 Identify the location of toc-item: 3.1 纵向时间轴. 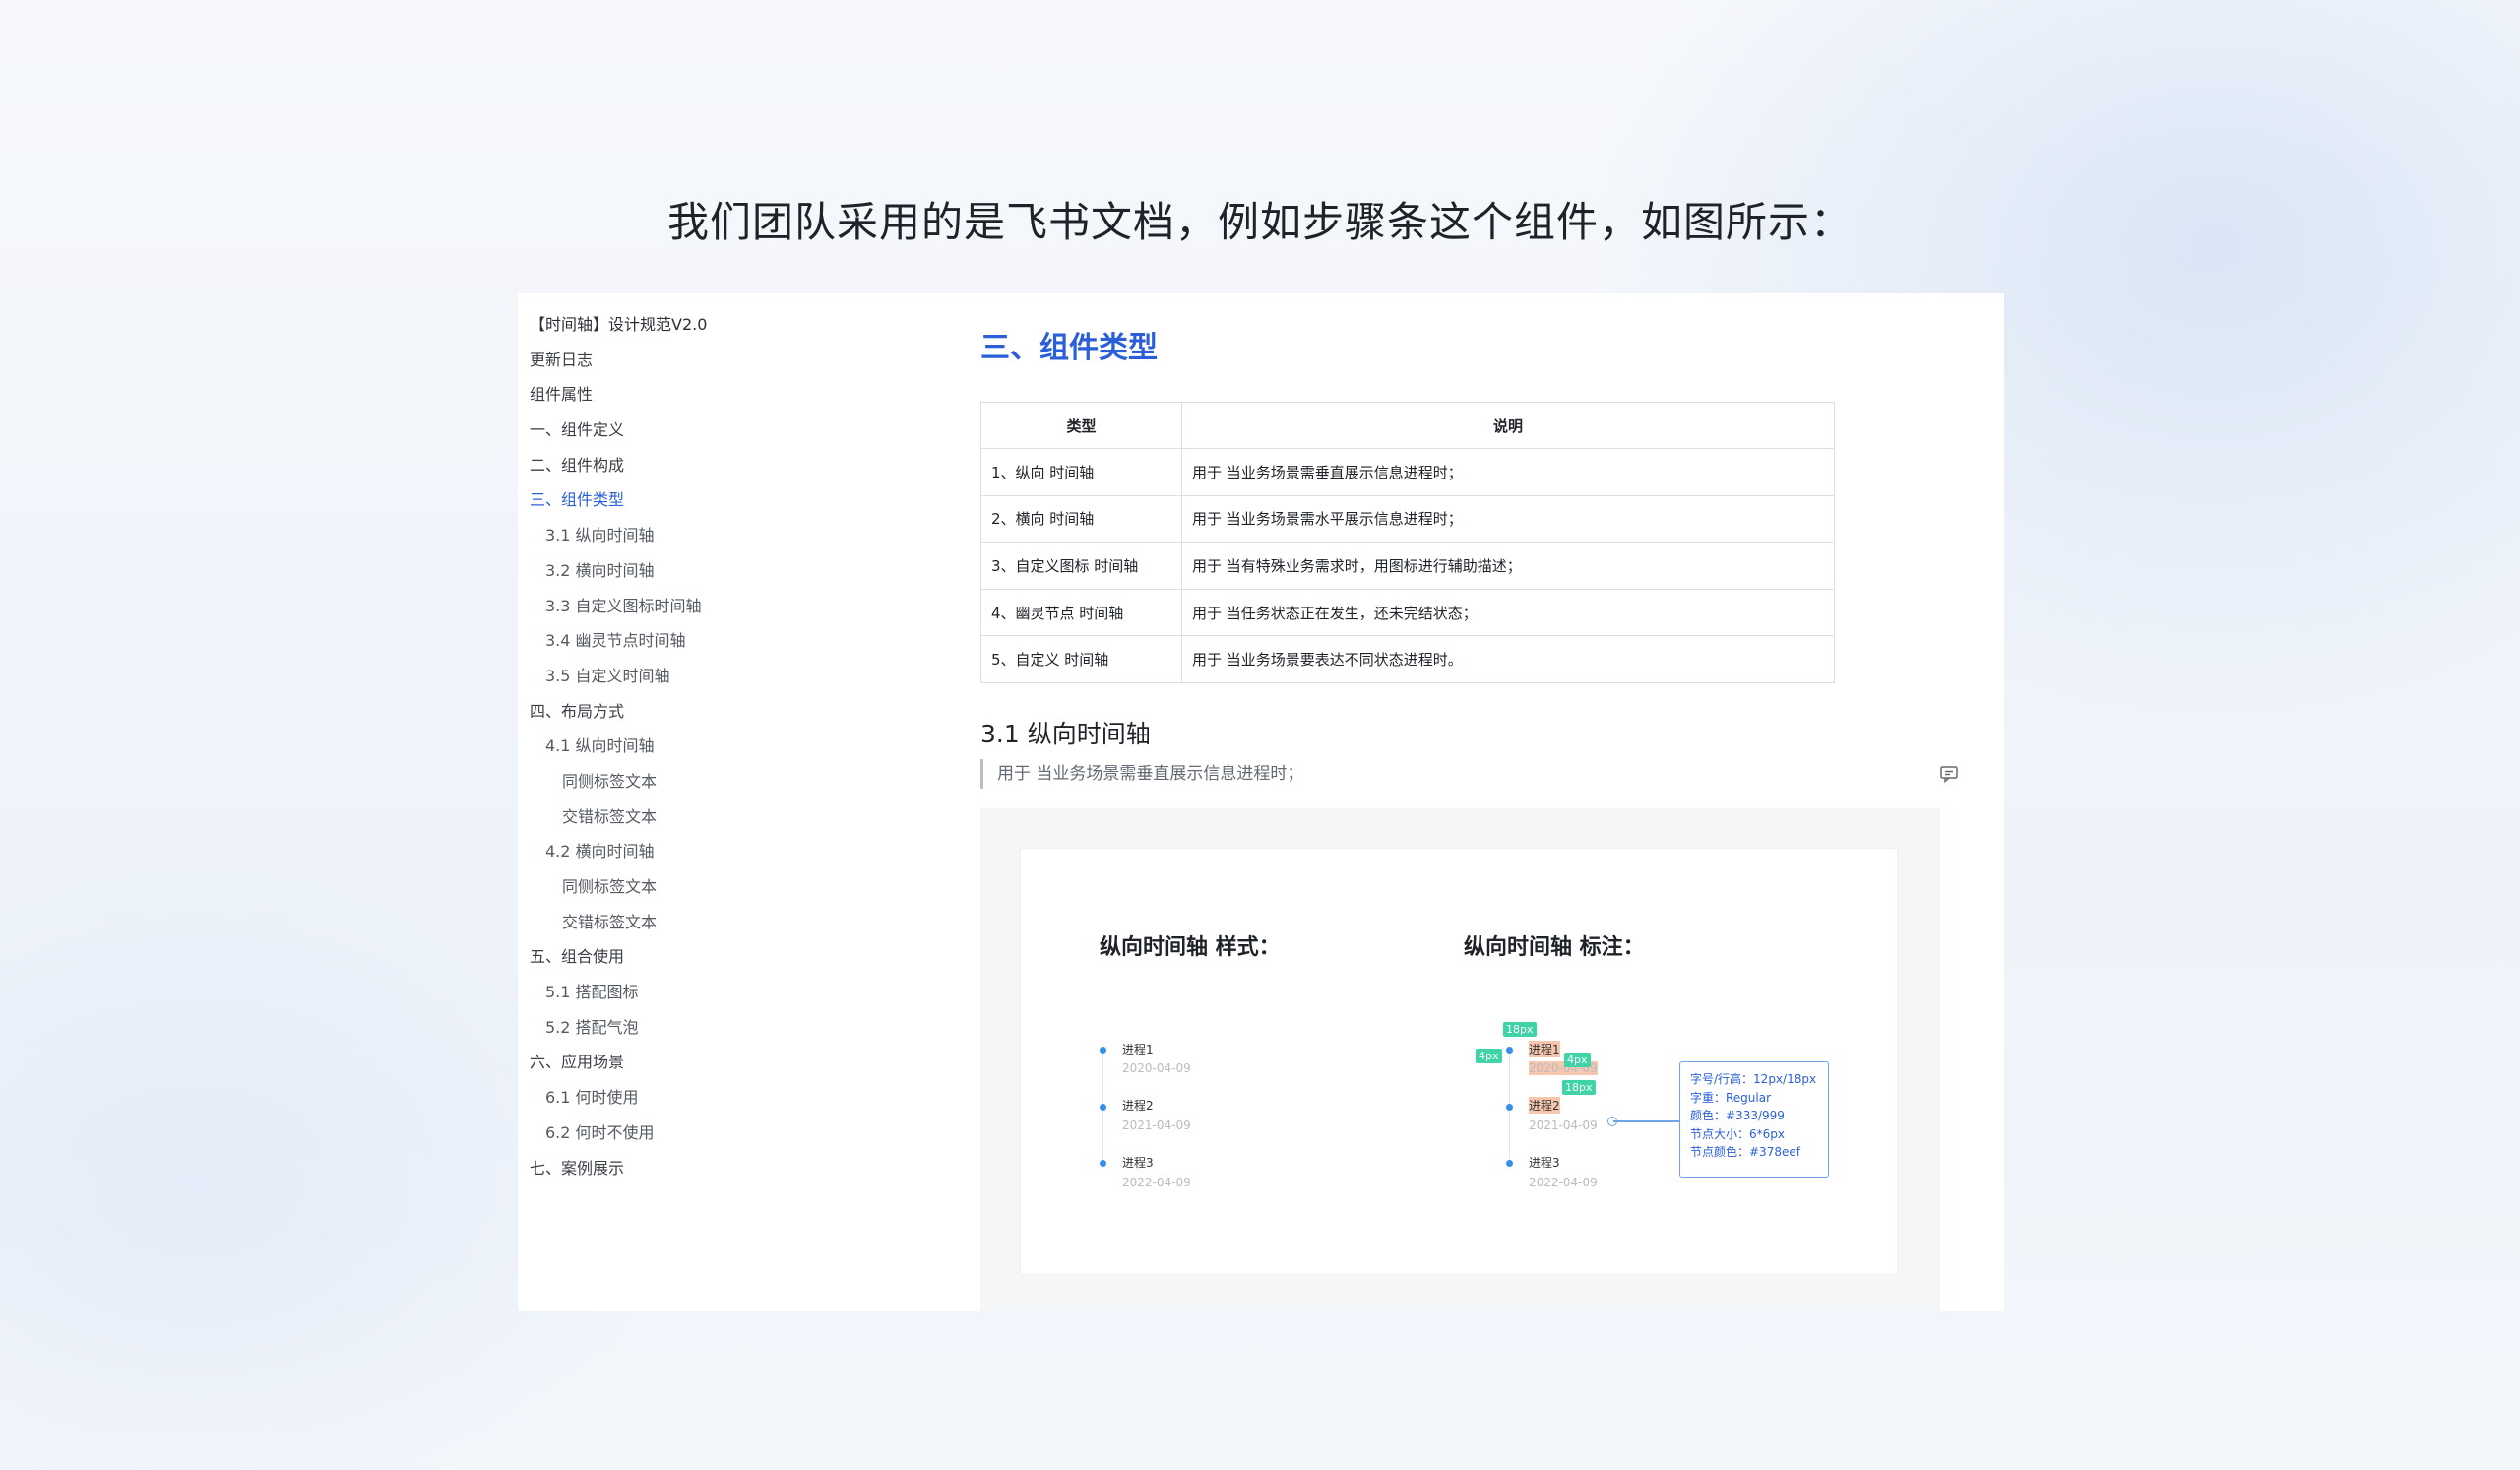
(726, 535).